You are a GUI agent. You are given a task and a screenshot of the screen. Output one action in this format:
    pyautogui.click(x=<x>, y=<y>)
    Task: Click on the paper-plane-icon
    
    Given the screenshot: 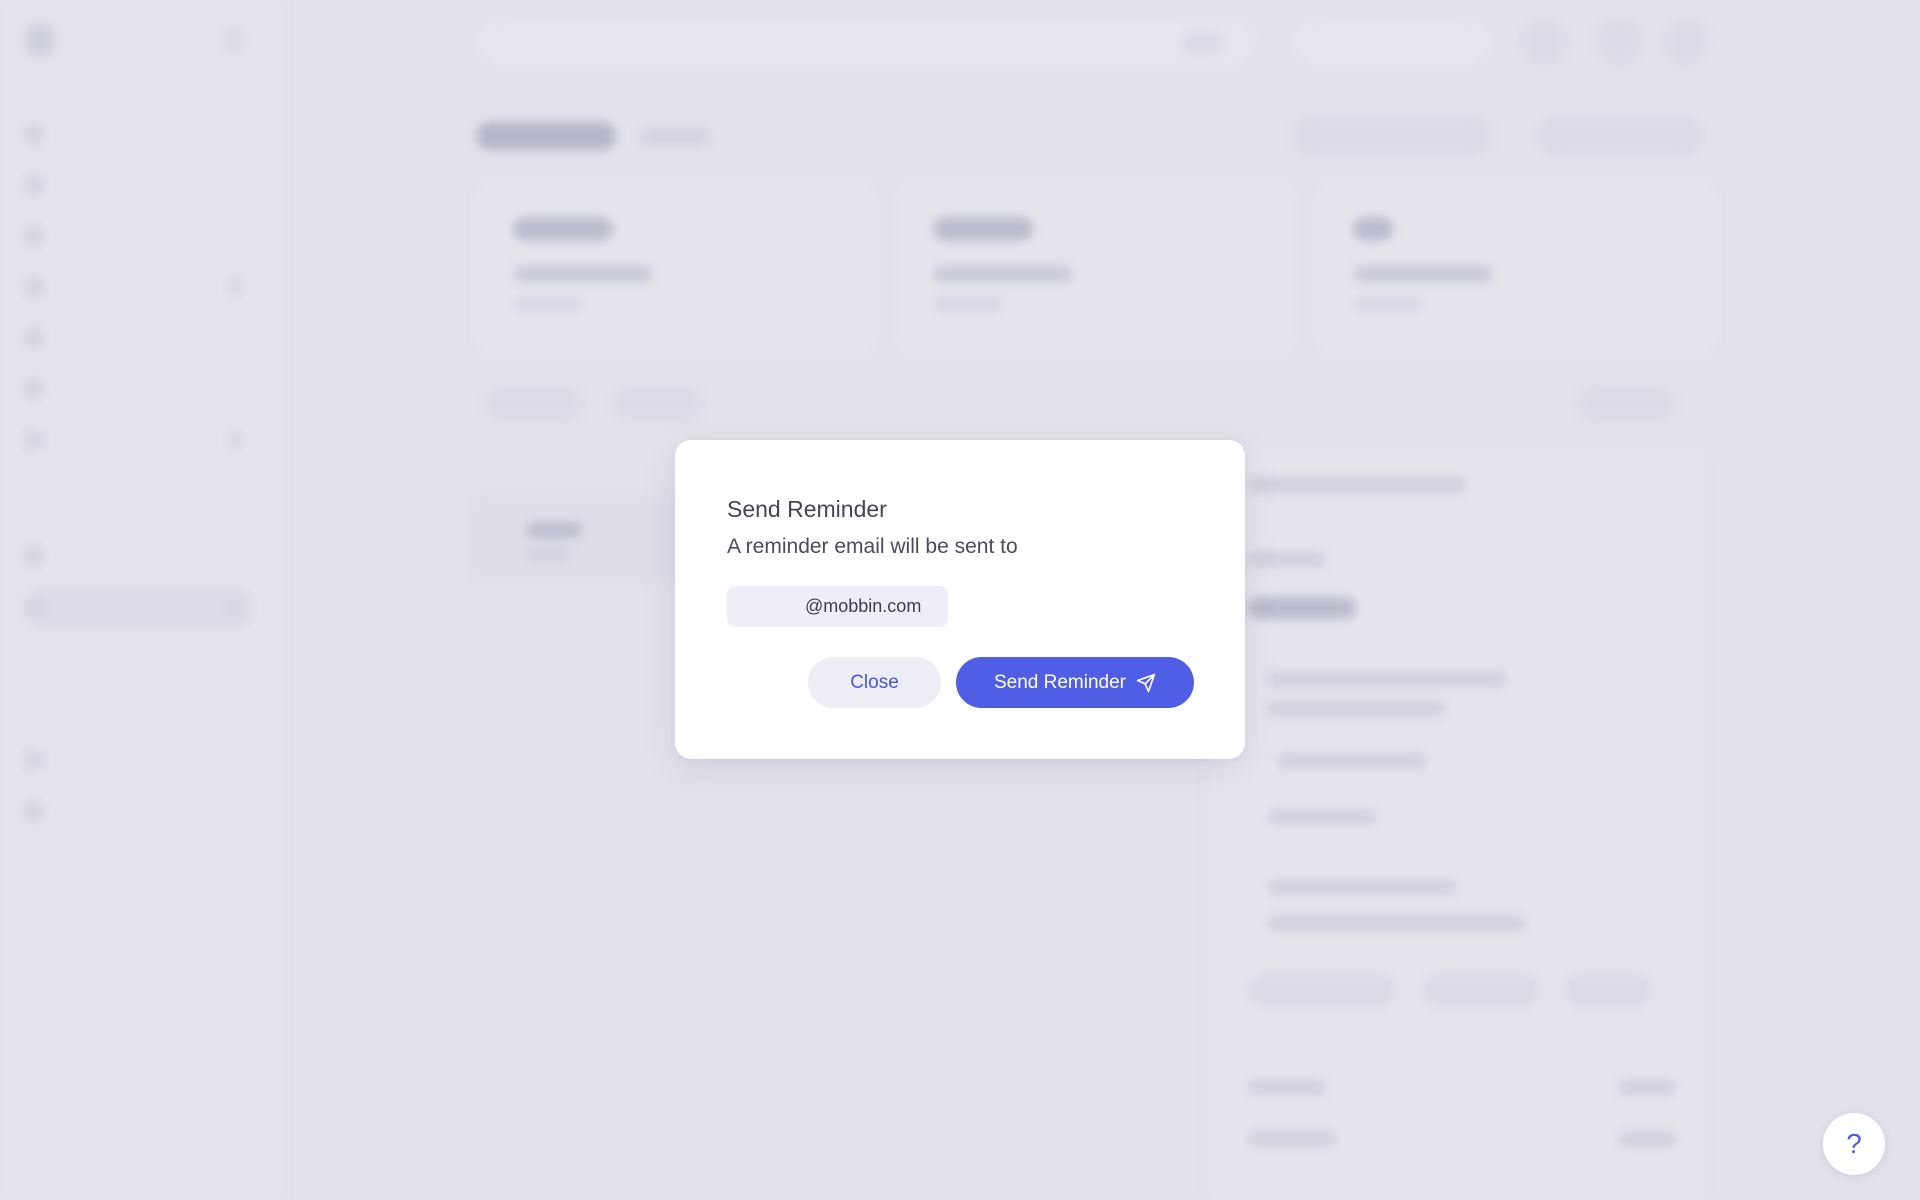 What is the action you would take?
    pyautogui.click(x=1146, y=682)
    